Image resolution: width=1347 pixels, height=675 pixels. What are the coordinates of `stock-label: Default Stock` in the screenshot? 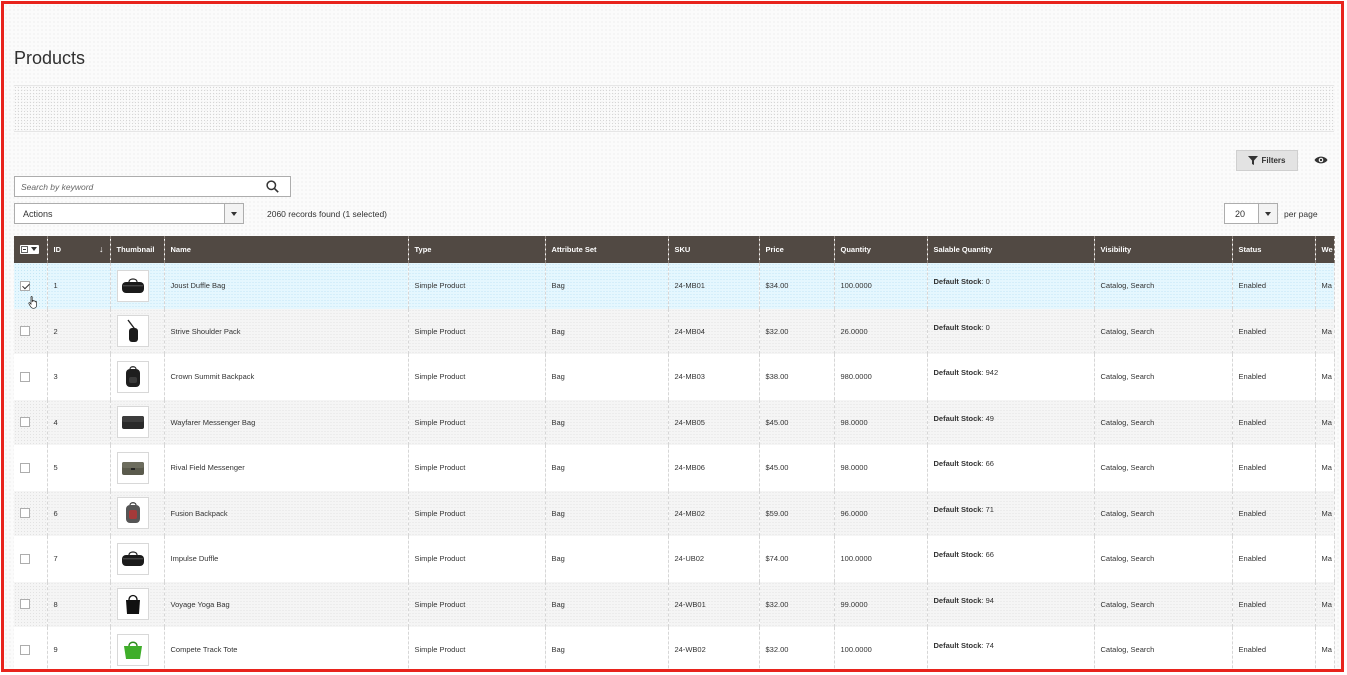 It's located at (957, 463).